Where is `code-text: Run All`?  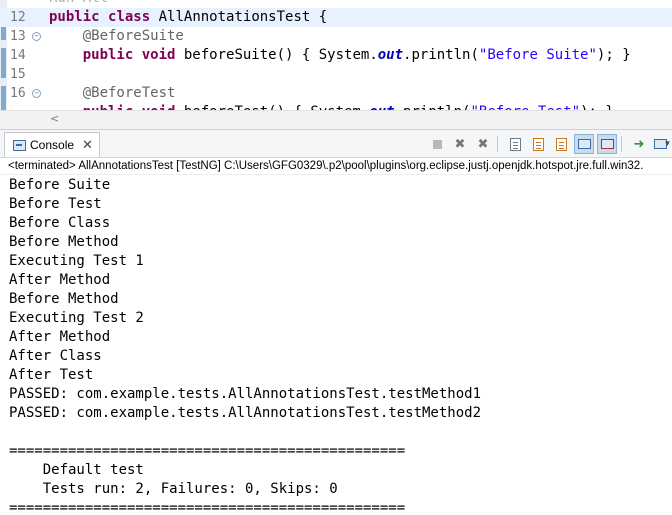
code-text: Run All is located at coordinates (78, 4).